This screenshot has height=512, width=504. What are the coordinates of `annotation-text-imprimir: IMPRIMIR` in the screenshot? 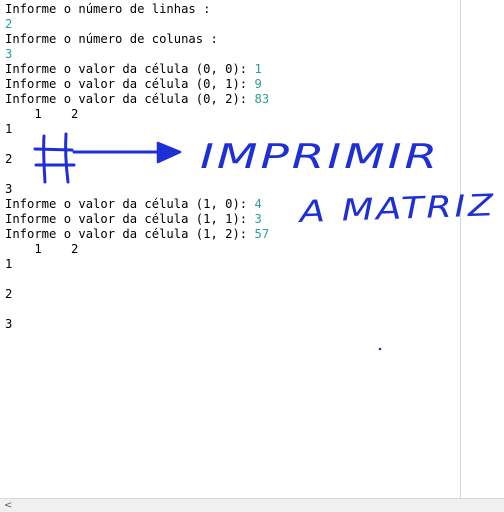 It's located at (320, 157).